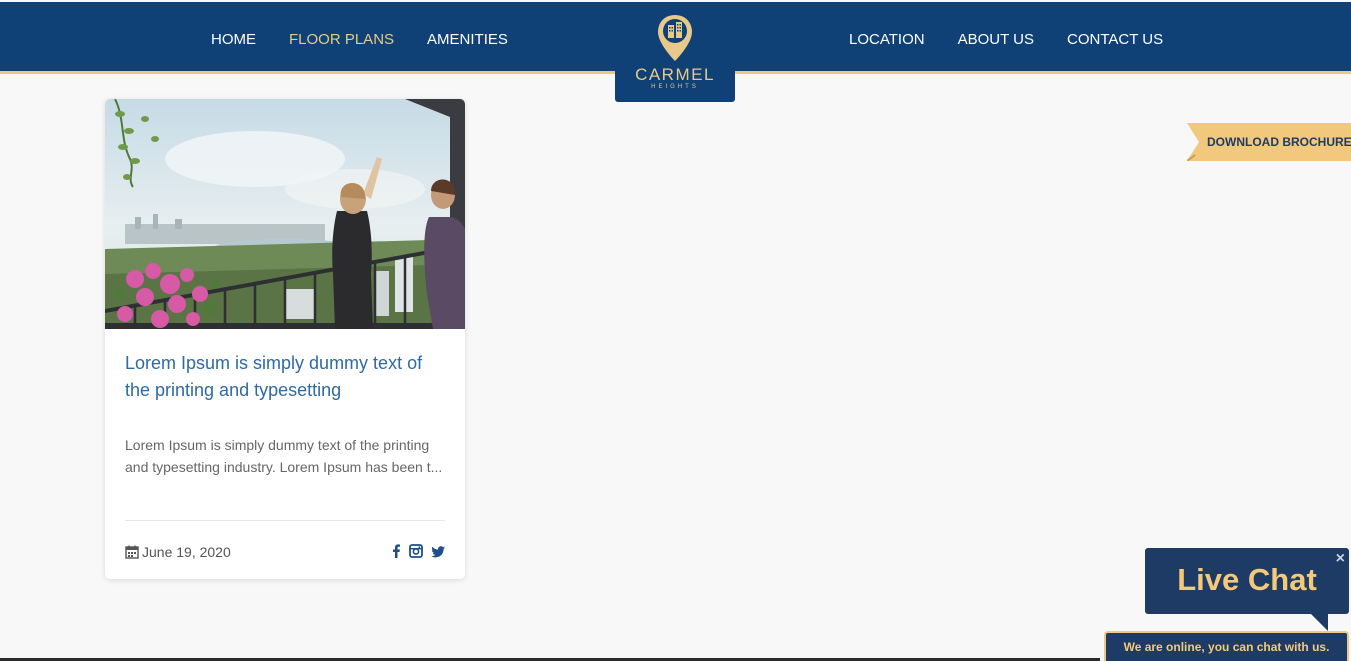 The image size is (1351, 661). Describe the element at coordinates (467, 39) in the screenshot. I see `nav-amenities: AMENITIES` at that location.